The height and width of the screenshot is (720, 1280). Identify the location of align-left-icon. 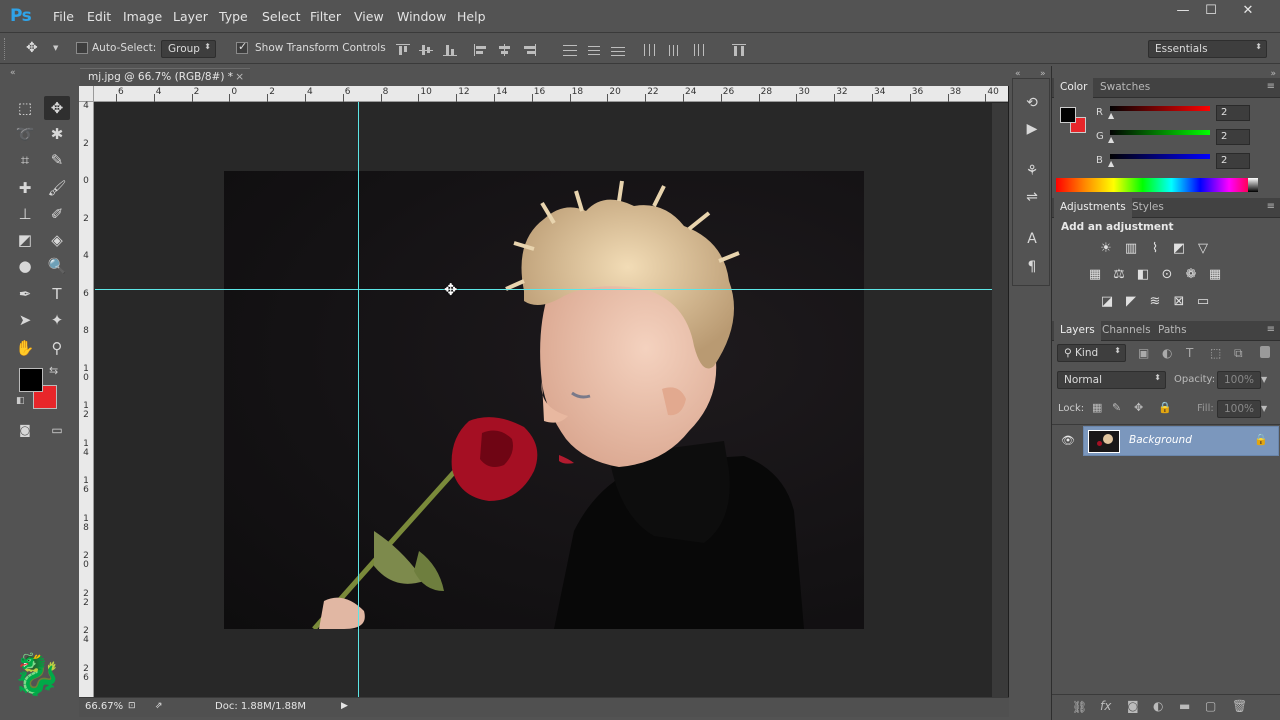
(481, 50).